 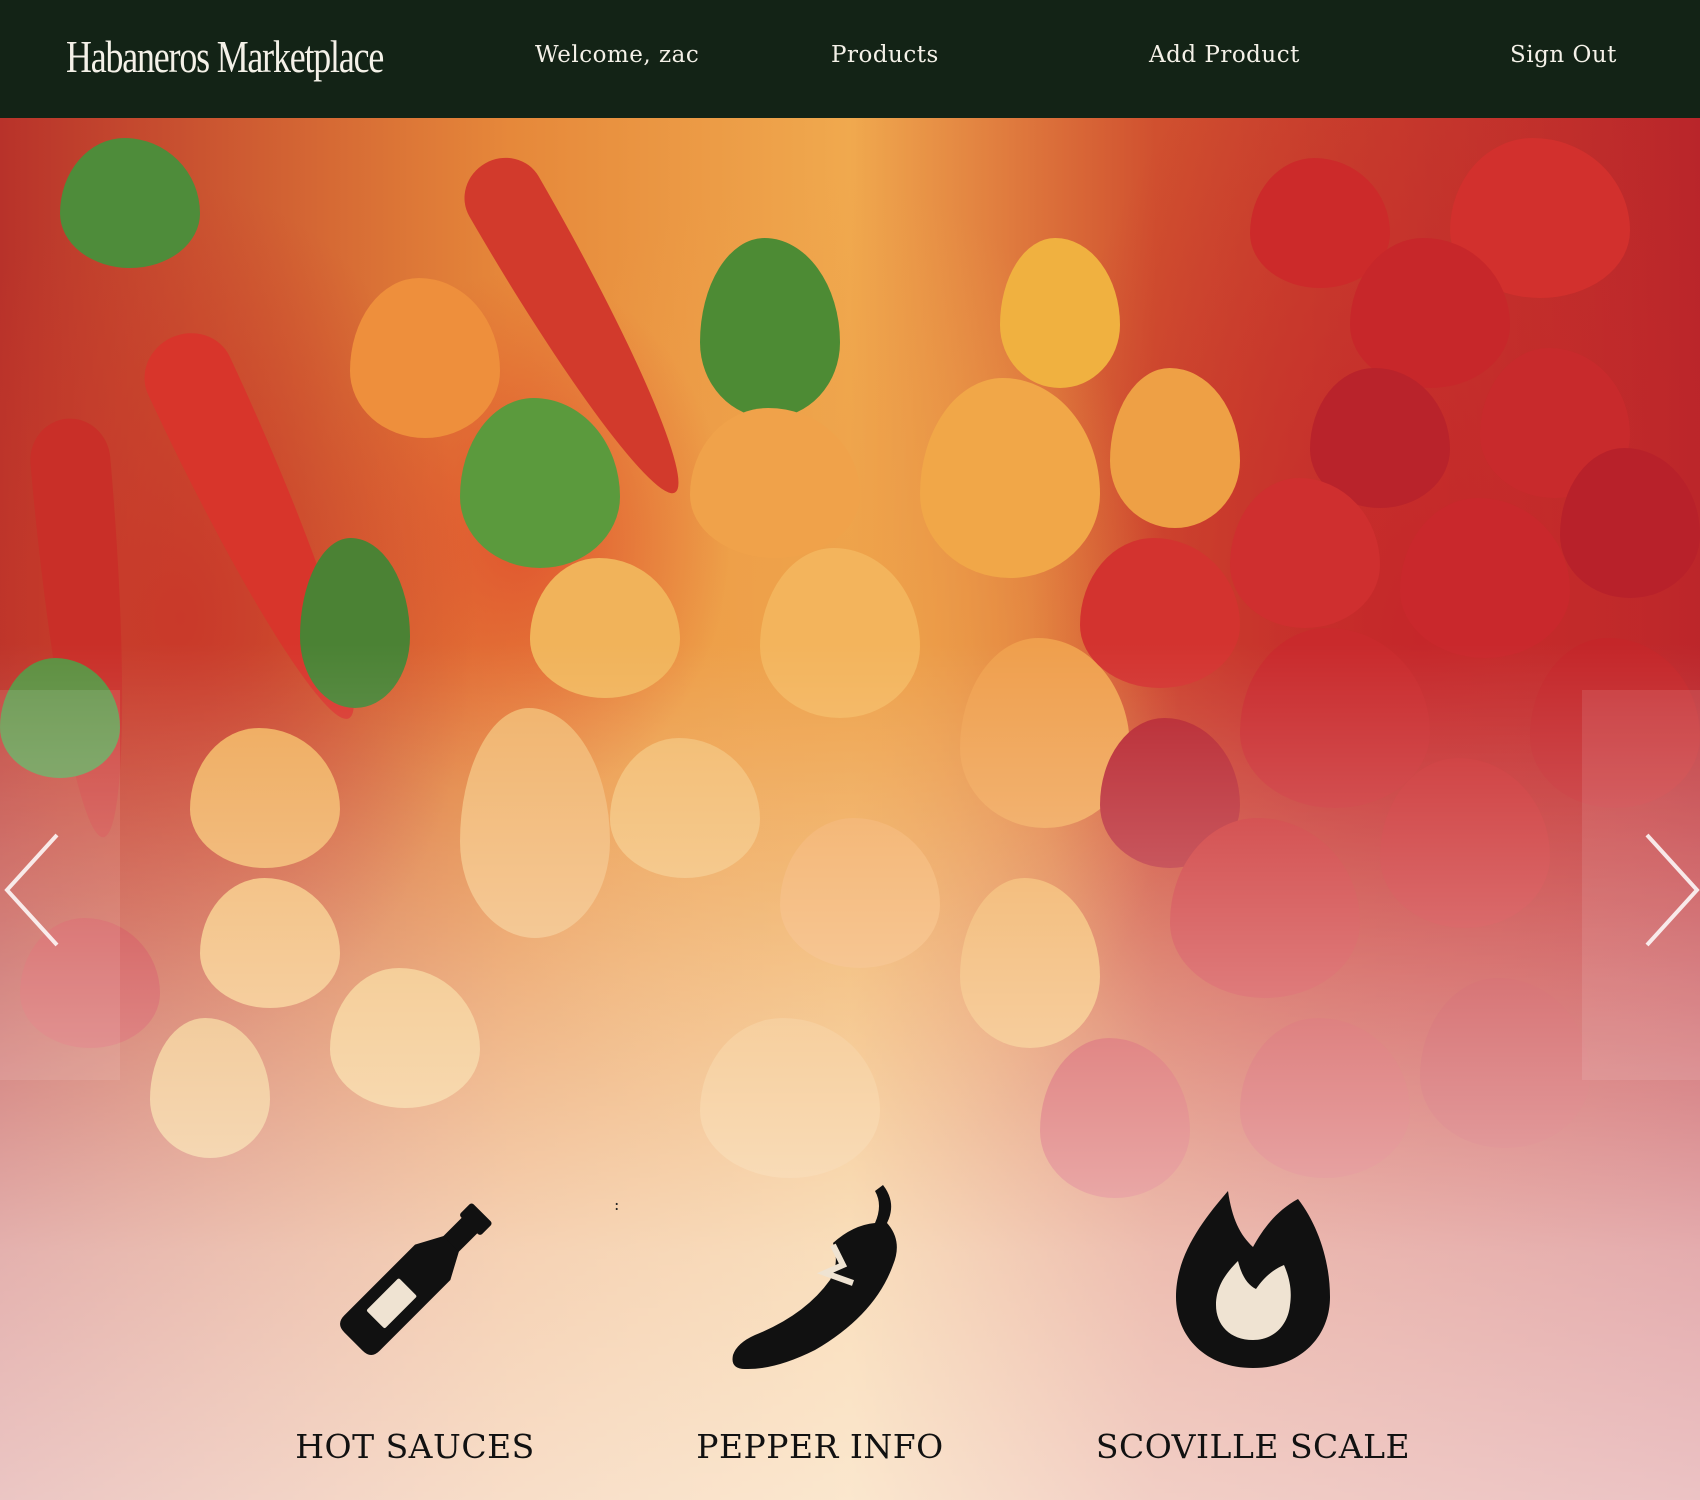 What do you see at coordinates (1641, 885) in the screenshot?
I see `carousel-next-button` at bounding box center [1641, 885].